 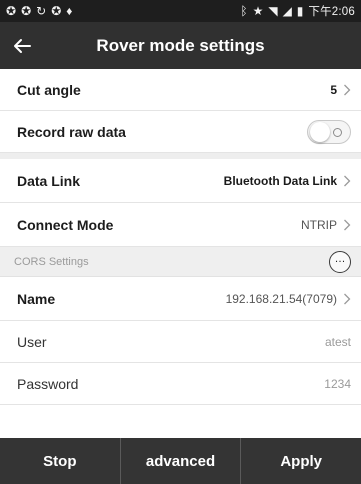 I want to click on sync-icon: ↻, so click(x=41, y=11).